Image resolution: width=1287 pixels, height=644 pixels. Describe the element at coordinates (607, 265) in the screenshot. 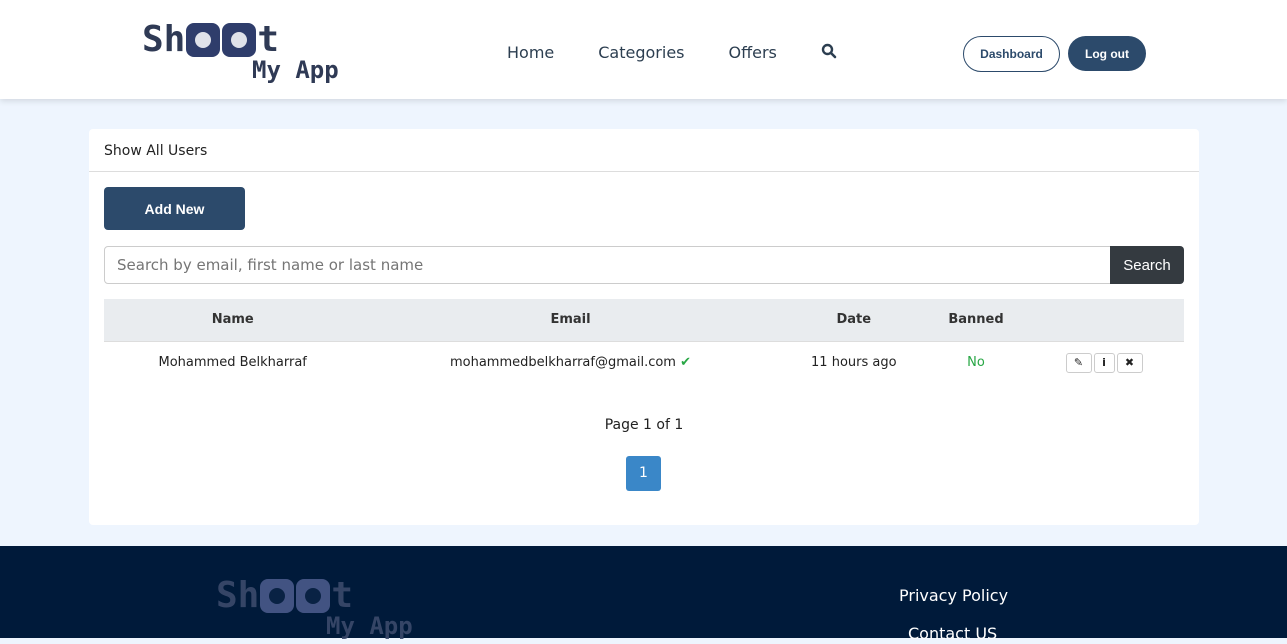

I see `search-input` at that location.